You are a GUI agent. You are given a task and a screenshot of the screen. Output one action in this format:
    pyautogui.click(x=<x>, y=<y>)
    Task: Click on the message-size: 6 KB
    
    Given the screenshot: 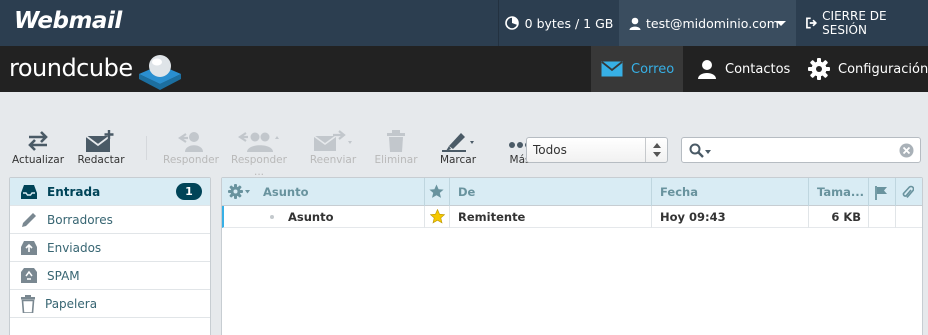 What is the action you would take?
    pyautogui.click(x=846, y=217)
    